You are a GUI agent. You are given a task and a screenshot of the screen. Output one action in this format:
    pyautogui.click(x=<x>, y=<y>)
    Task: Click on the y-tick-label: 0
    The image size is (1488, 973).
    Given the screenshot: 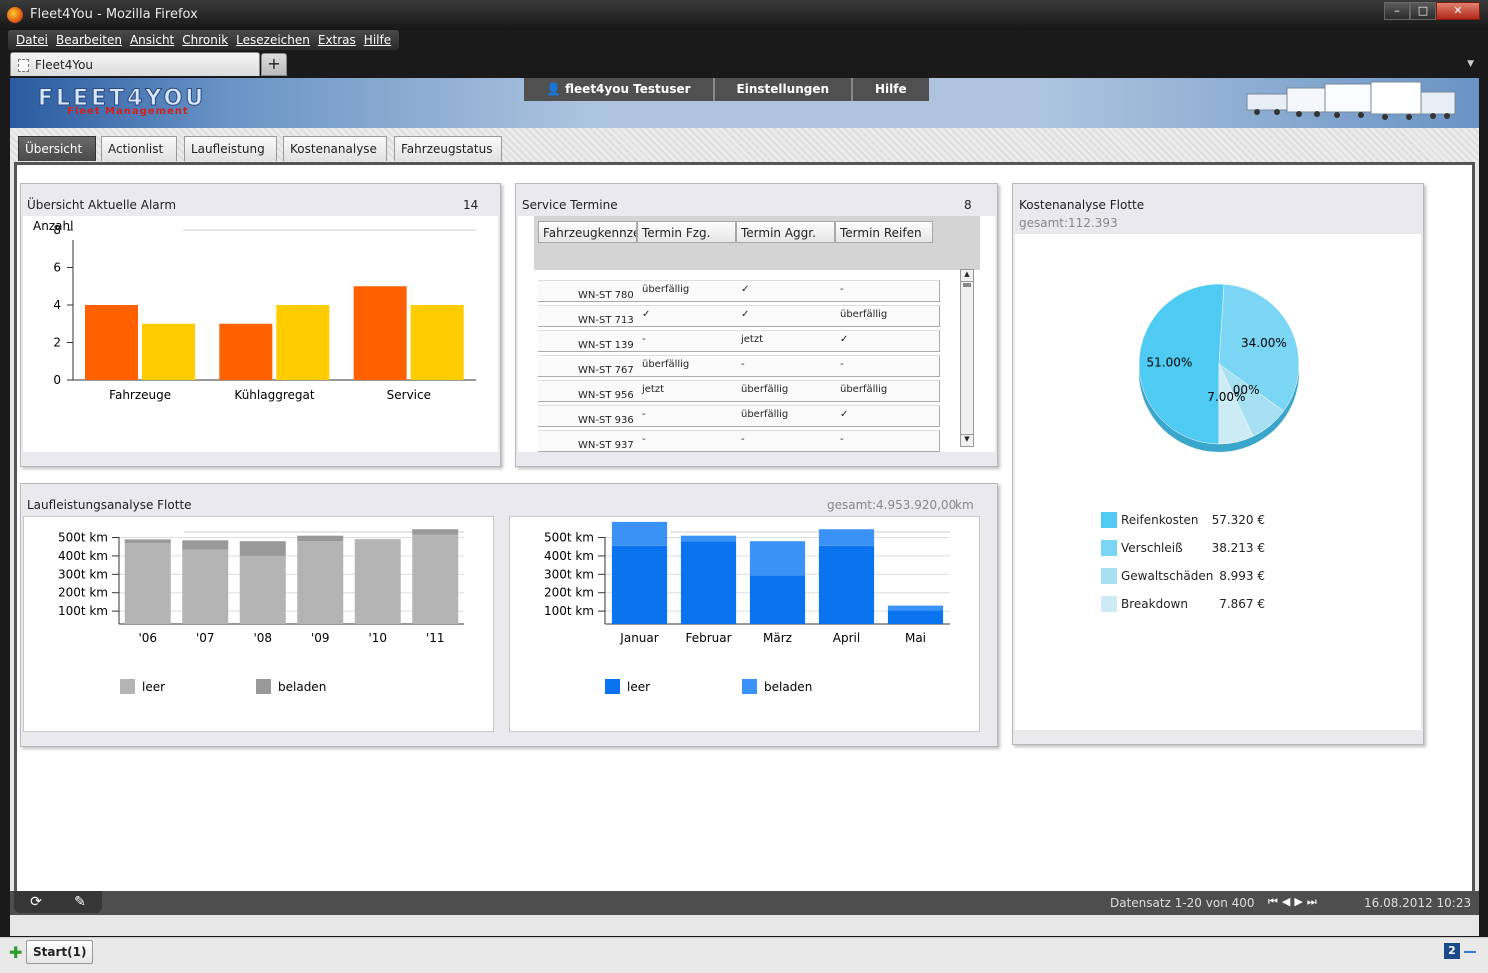 What is the action you would take?
    pyautogui.click(x=57, y=380)
    